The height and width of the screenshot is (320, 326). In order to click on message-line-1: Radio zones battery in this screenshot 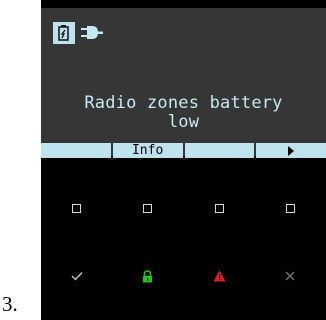, I will do `click(183, 103)`.